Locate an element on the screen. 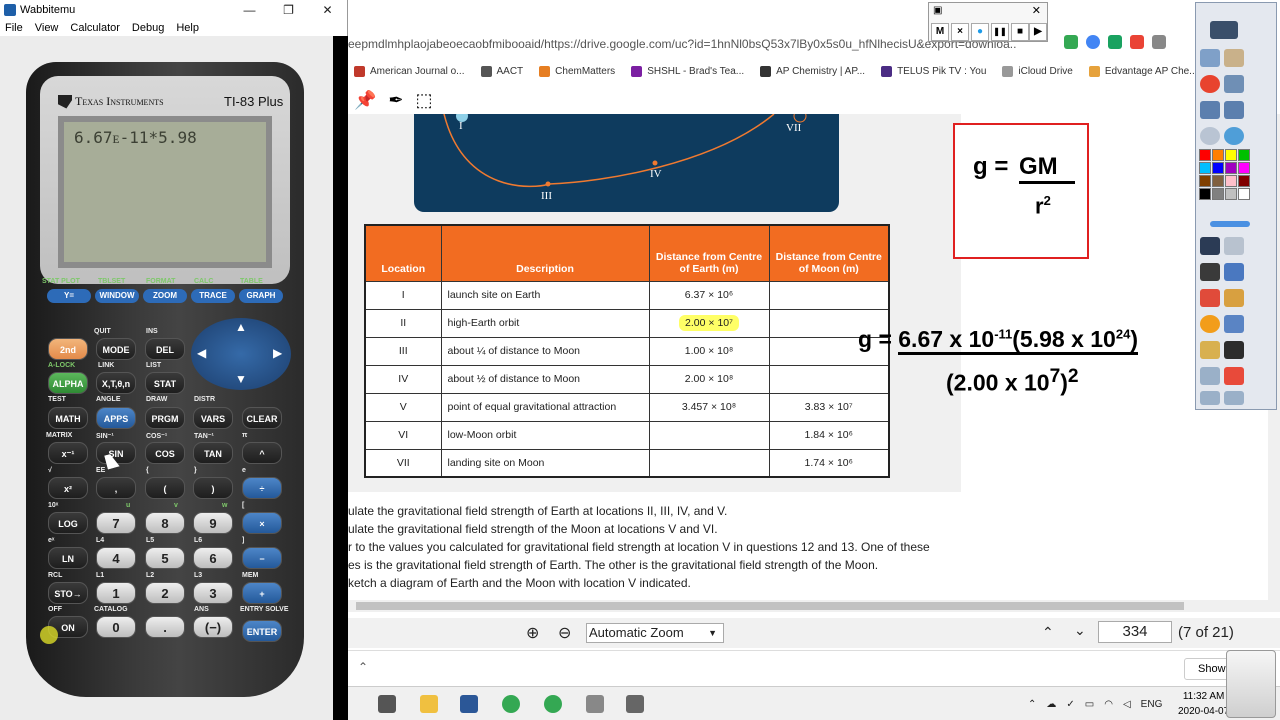  security-icon: ✓ is located at coordinates (1070, 704).